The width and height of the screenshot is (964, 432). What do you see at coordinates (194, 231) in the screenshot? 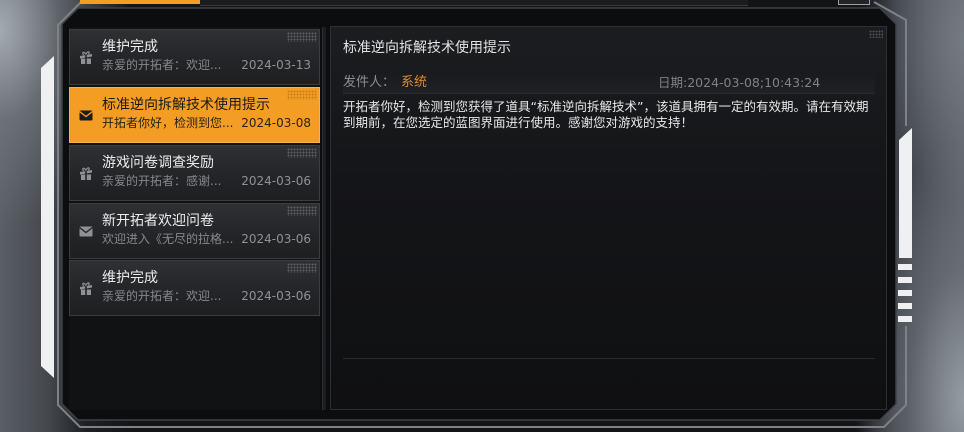
I see `mail-list-item: 新开拓者欢迎问卷 欢迎进入《无尽的拉格... 2024-03-06` at bounding box center [194, 231].